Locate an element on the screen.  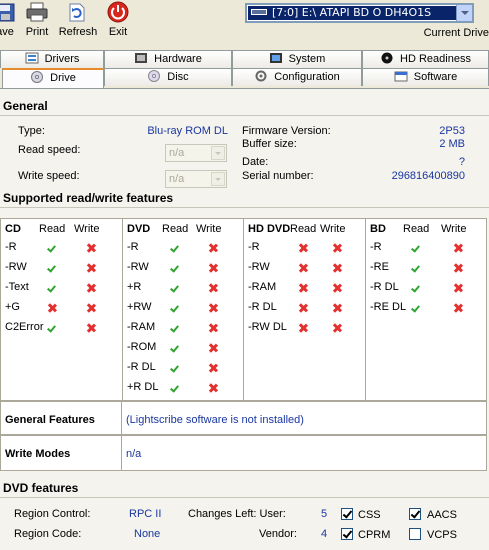
write-header: Write is located at coordinates (209, 229).